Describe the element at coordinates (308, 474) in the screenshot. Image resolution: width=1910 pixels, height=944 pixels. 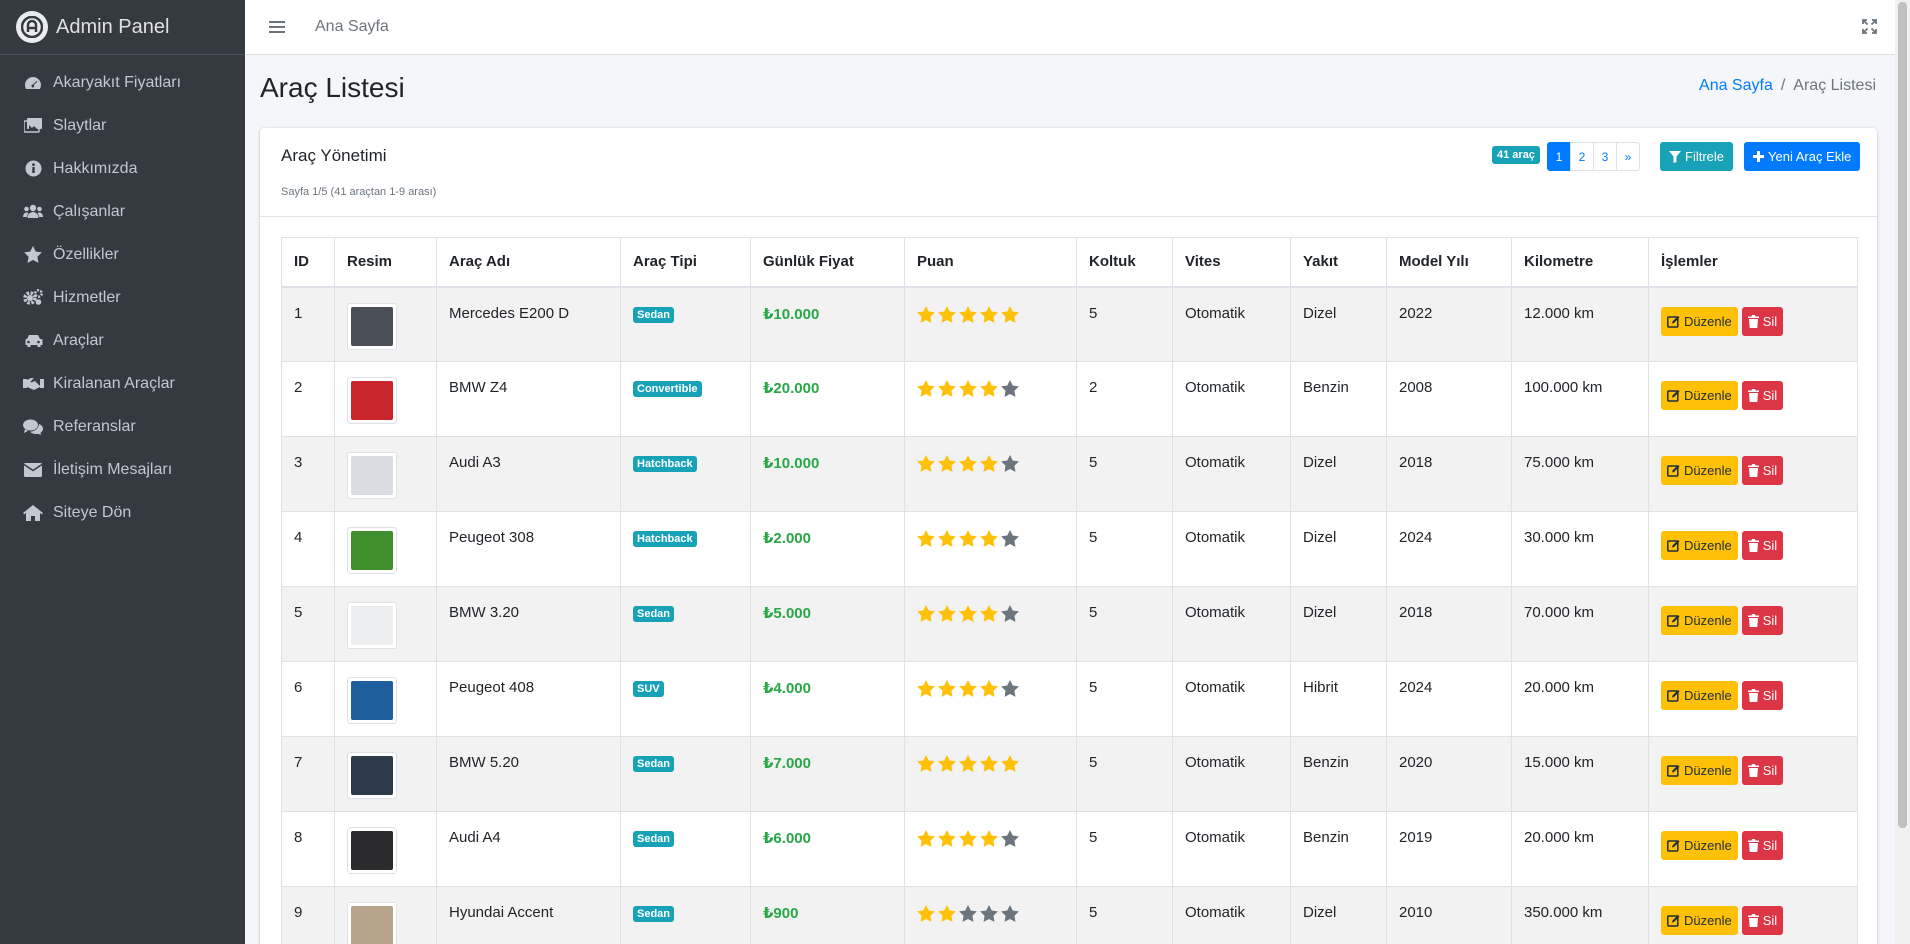
I see `cell-id: 3` at that location.